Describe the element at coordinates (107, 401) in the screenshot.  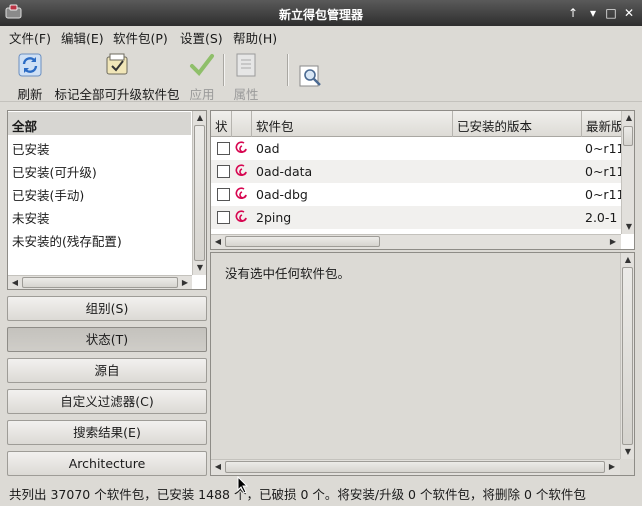
I see `custom-filters-button: 自定义过滤器(C)` at that location.